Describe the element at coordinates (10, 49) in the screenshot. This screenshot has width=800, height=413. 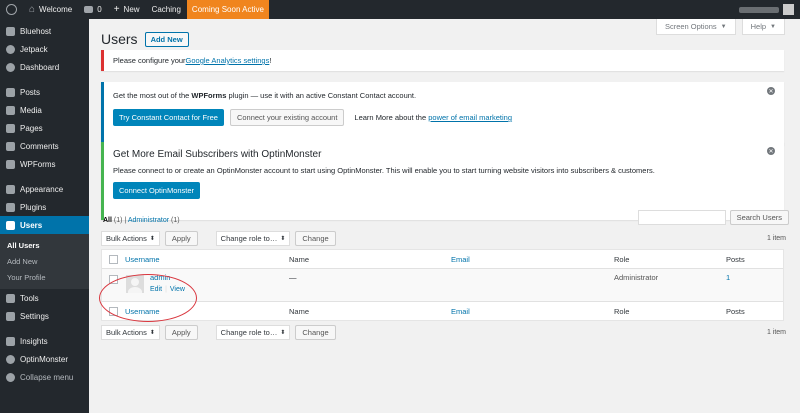
I see `jetpack-icon` at that location.